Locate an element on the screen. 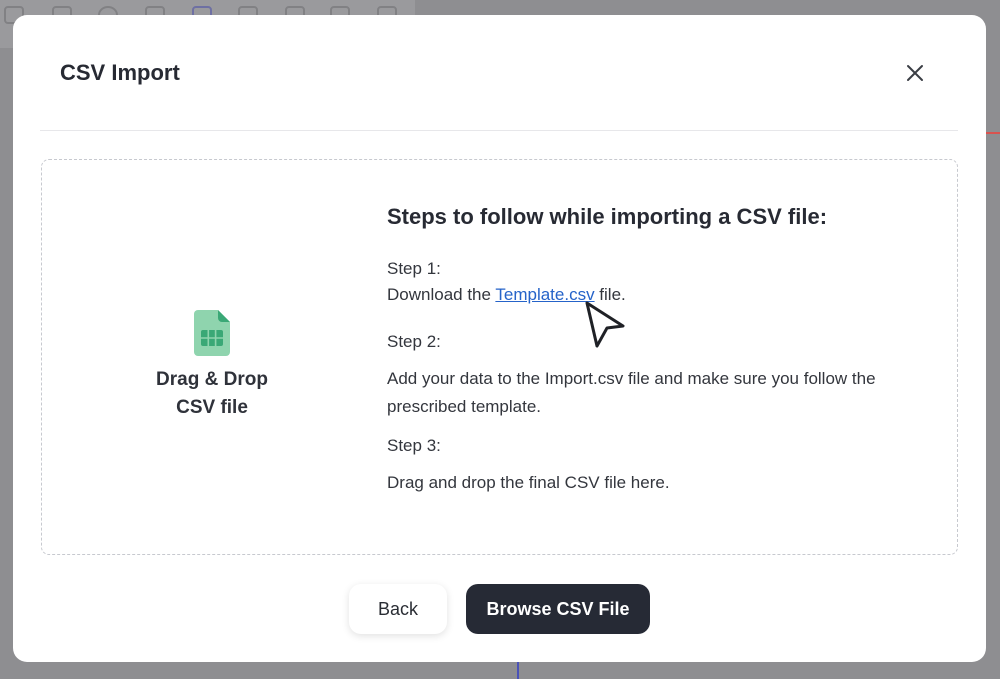  step-3-text: Drag and drop the final CSV file here. is located at coordinates (528, 482).